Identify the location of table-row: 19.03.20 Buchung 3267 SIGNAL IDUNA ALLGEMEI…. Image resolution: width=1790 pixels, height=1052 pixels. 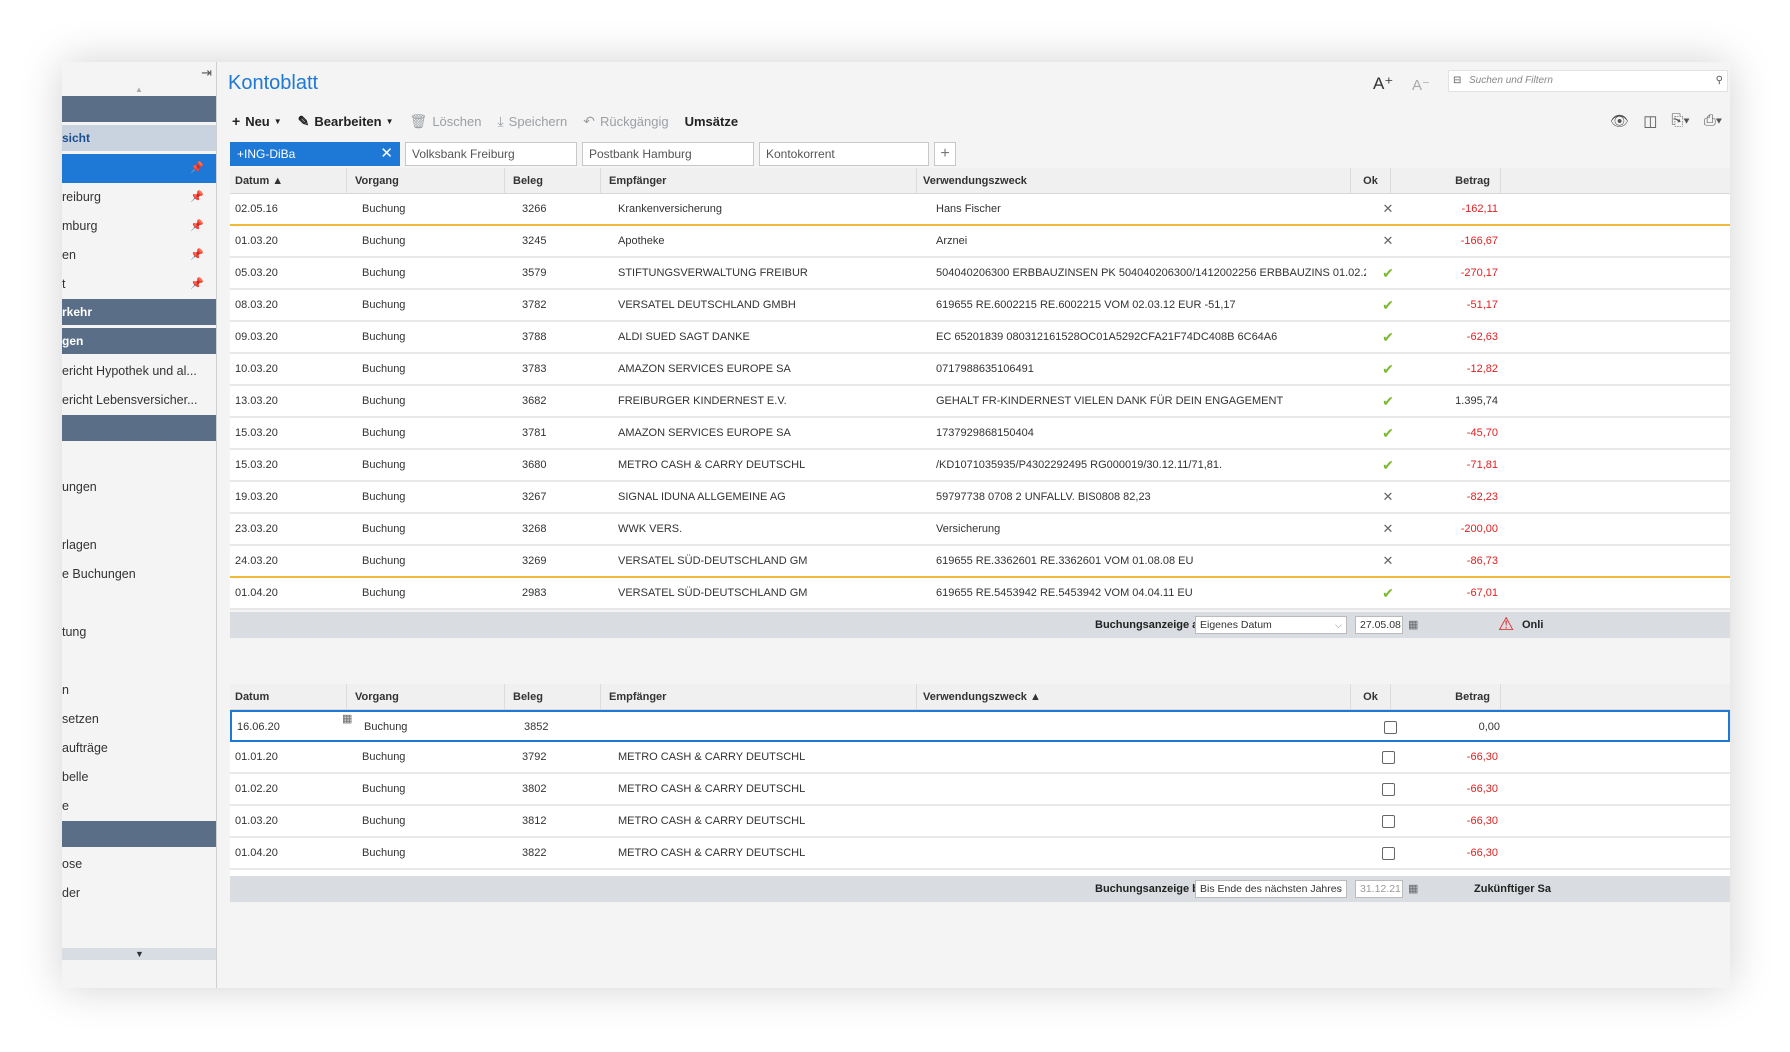
(980, 498).